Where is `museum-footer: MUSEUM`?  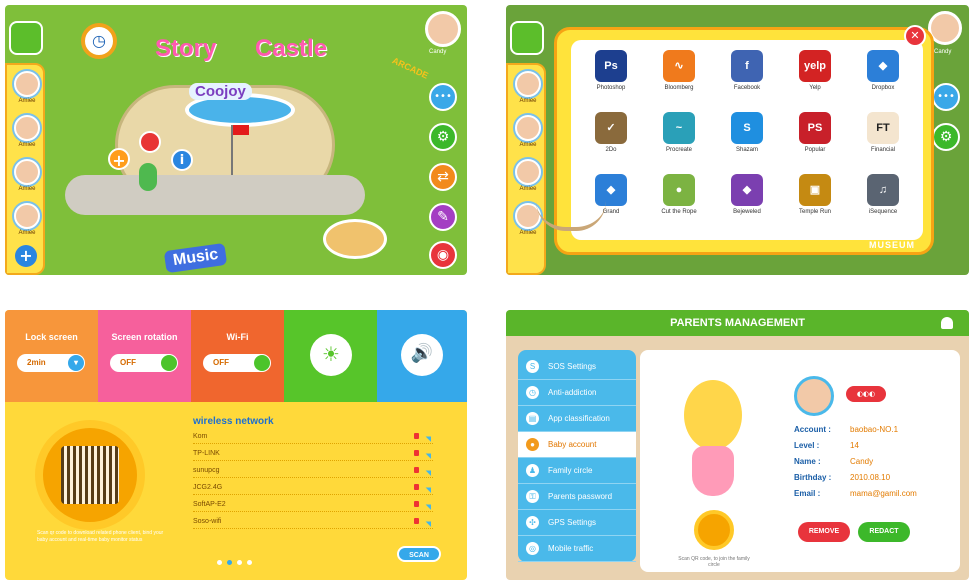
museum-footer: MUSEUM is located at coordinates (892, 245).